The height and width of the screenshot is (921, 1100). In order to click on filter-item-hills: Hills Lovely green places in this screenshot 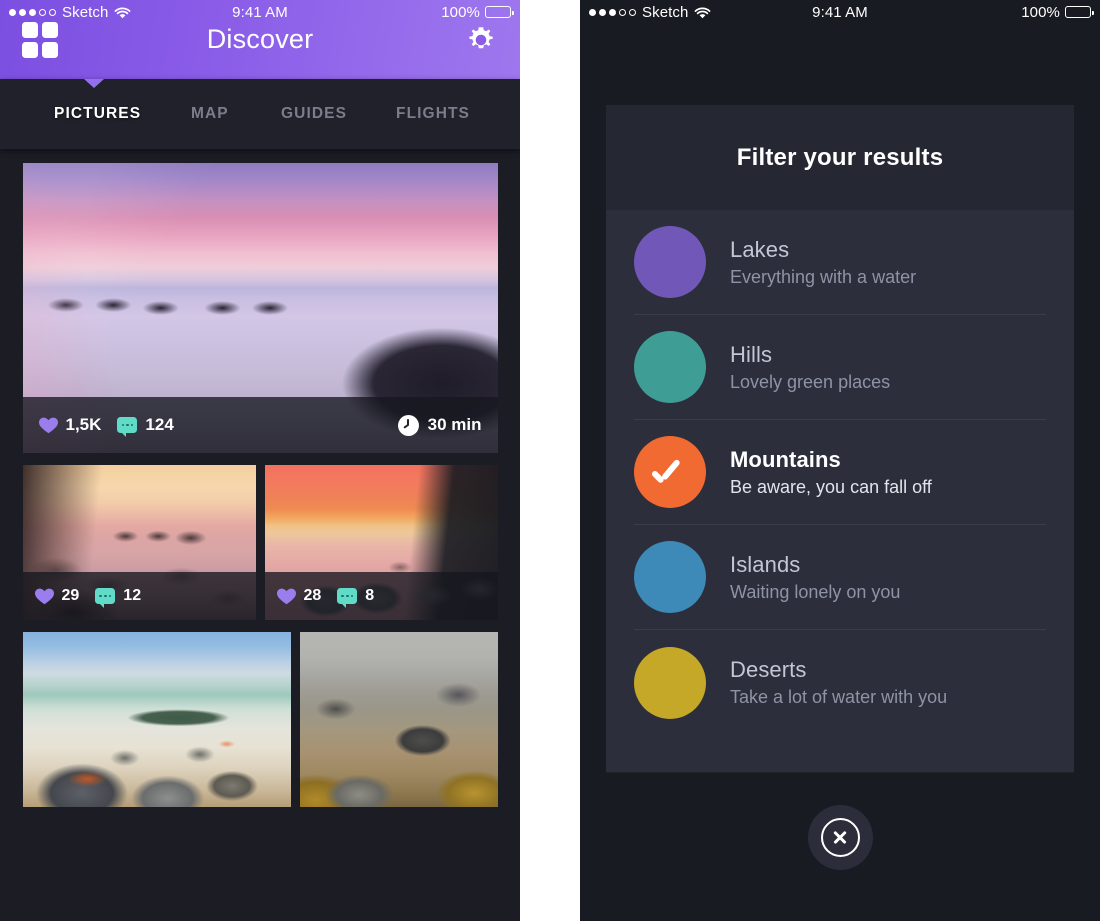, I will do `click(840, 367)`.